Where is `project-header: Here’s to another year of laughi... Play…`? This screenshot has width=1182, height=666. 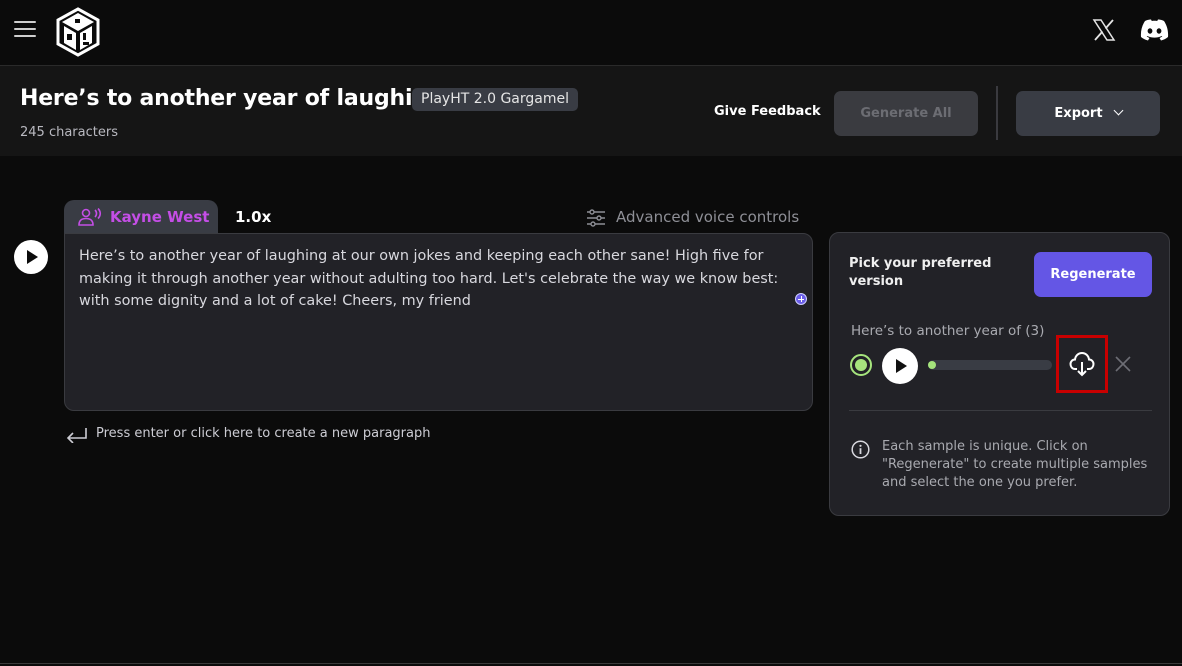 project-header: Here’s to another year of laughi... Play… is located at coordinates (591, 111).